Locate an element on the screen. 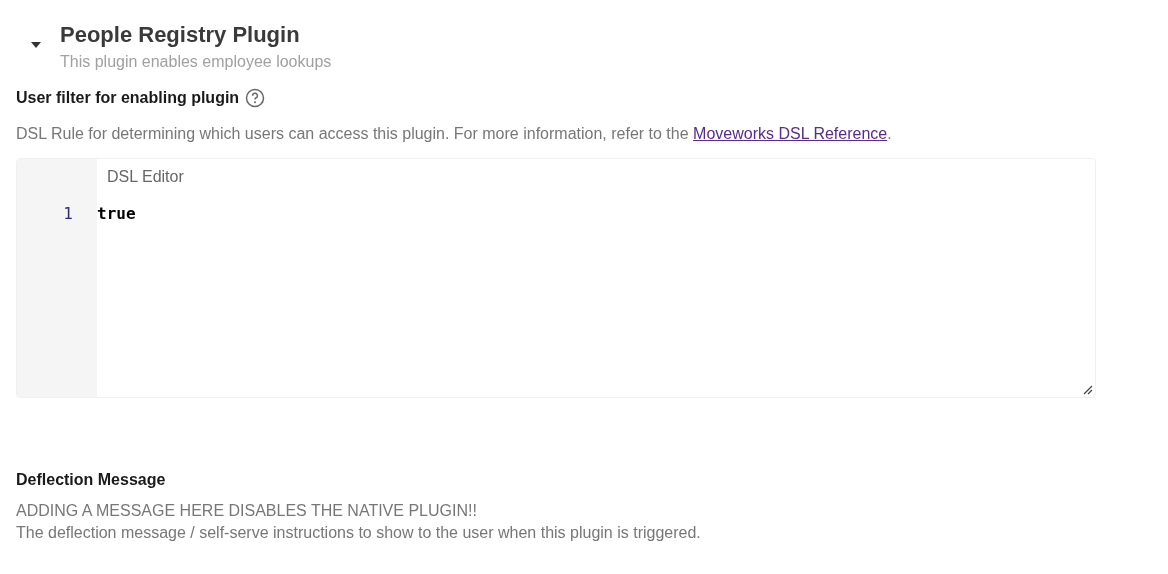 This screenshot has width=1168, height=574. line-number: 1 is located at coordinates (68, 214).